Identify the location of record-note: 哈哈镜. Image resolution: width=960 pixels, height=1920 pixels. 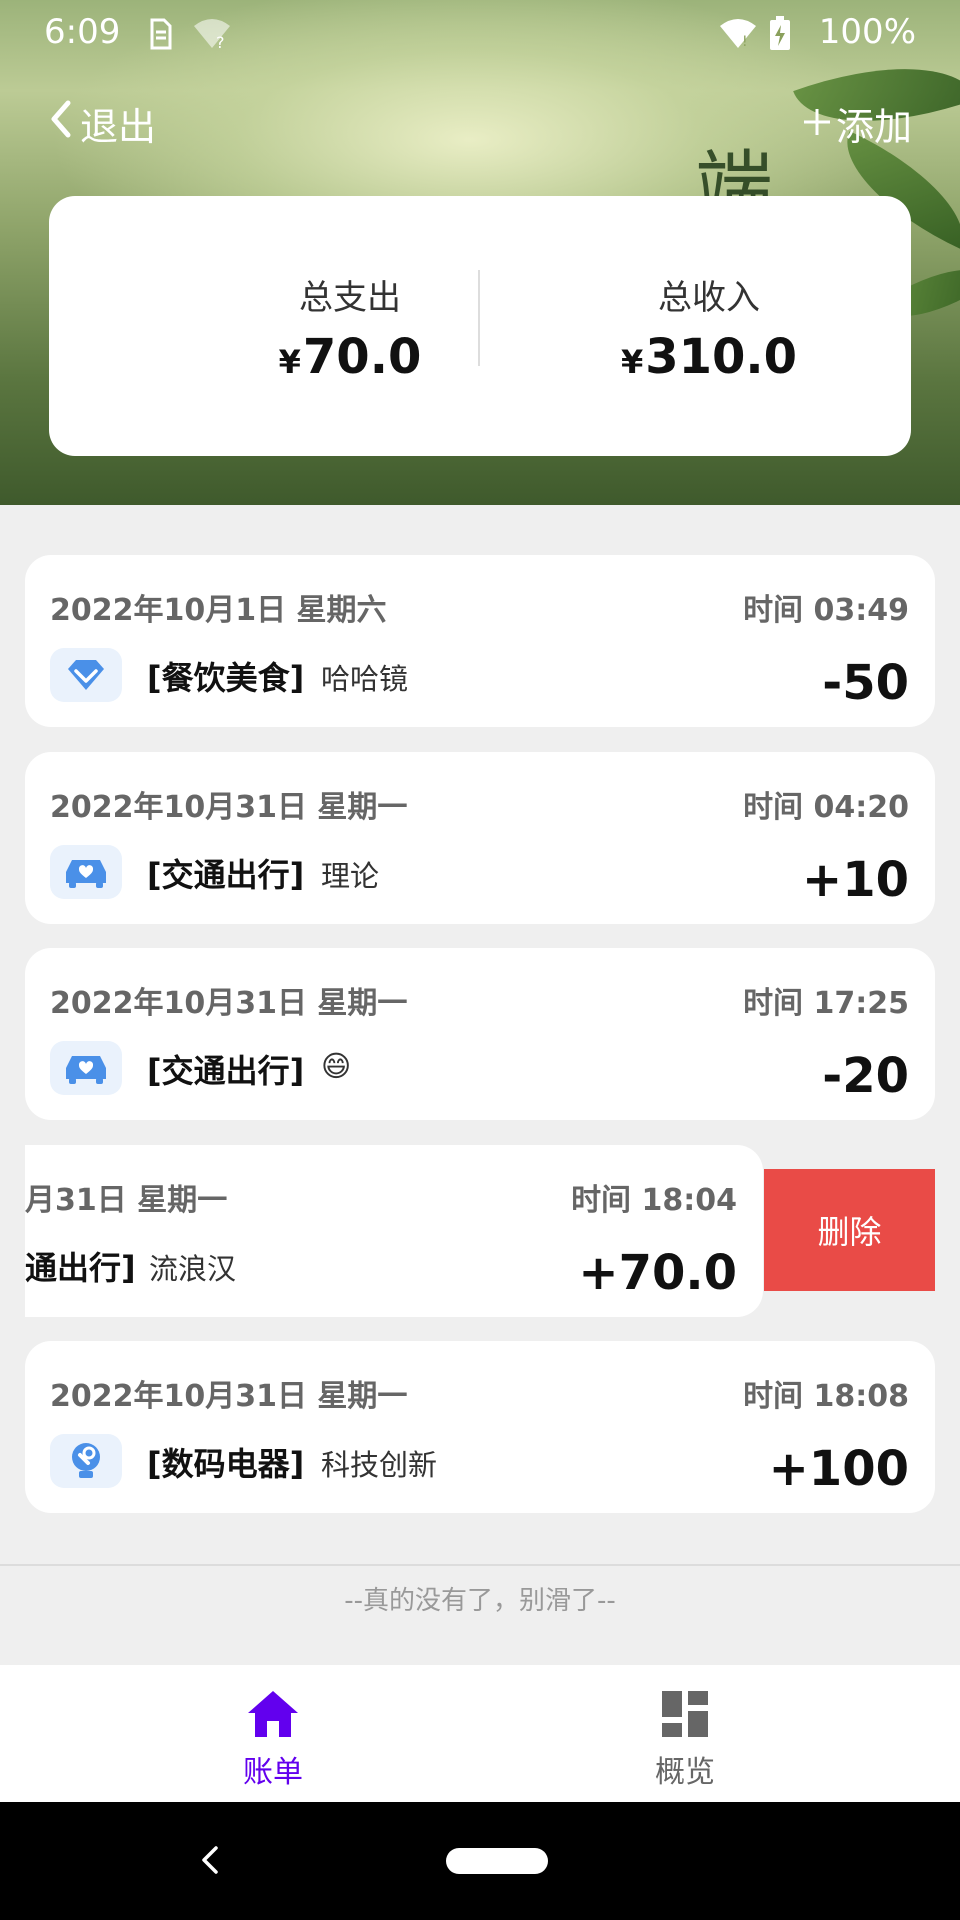
(365, 679).